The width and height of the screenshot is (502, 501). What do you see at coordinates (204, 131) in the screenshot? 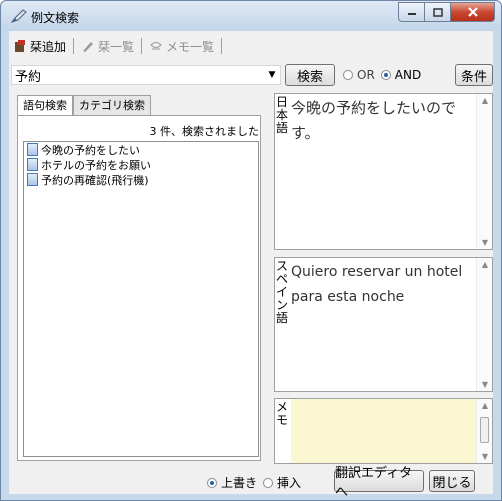
I see `result-count: 3 件、検索されました` at bounding box center [204, 131].